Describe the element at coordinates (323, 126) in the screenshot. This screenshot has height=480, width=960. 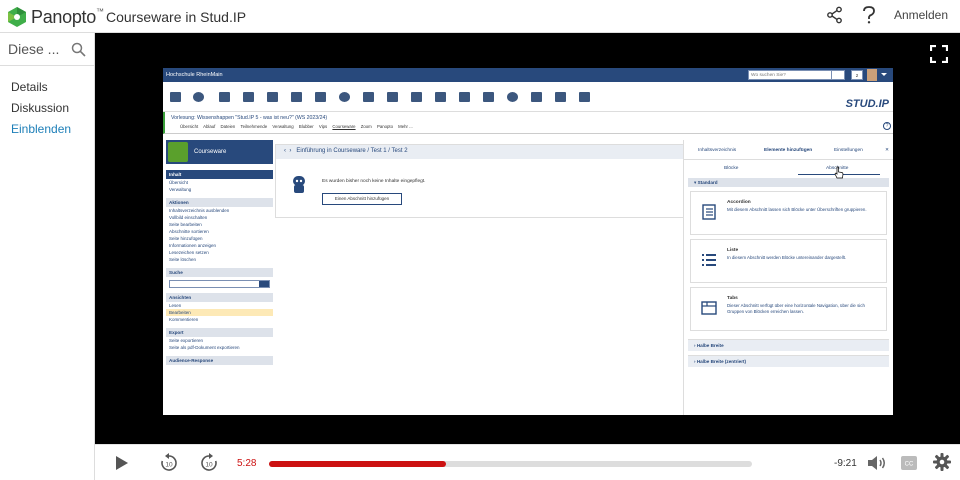
I see `course-tab: Vips` at that location.